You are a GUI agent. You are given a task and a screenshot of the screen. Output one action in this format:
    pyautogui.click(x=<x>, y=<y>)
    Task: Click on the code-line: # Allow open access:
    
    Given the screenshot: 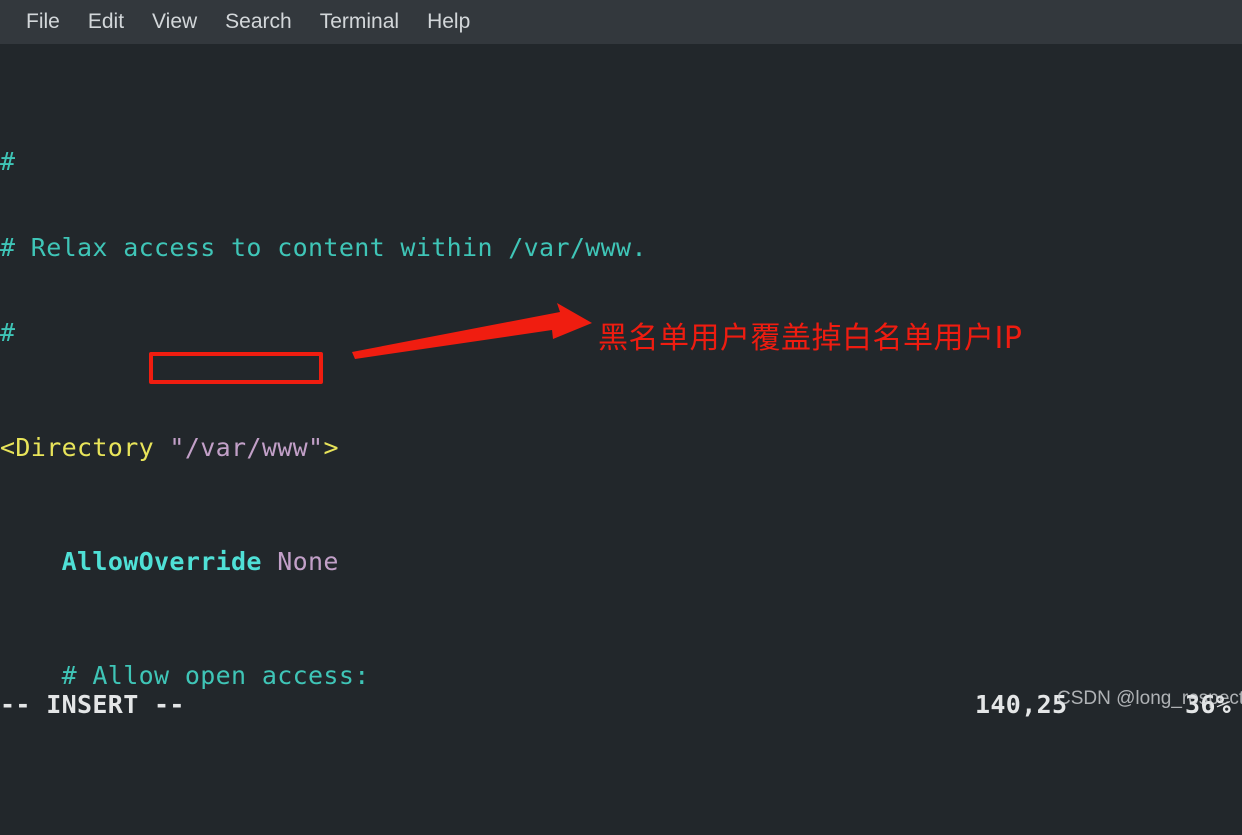 What is the action you would take?
    pyautogui.click(x=621, y=676)
    